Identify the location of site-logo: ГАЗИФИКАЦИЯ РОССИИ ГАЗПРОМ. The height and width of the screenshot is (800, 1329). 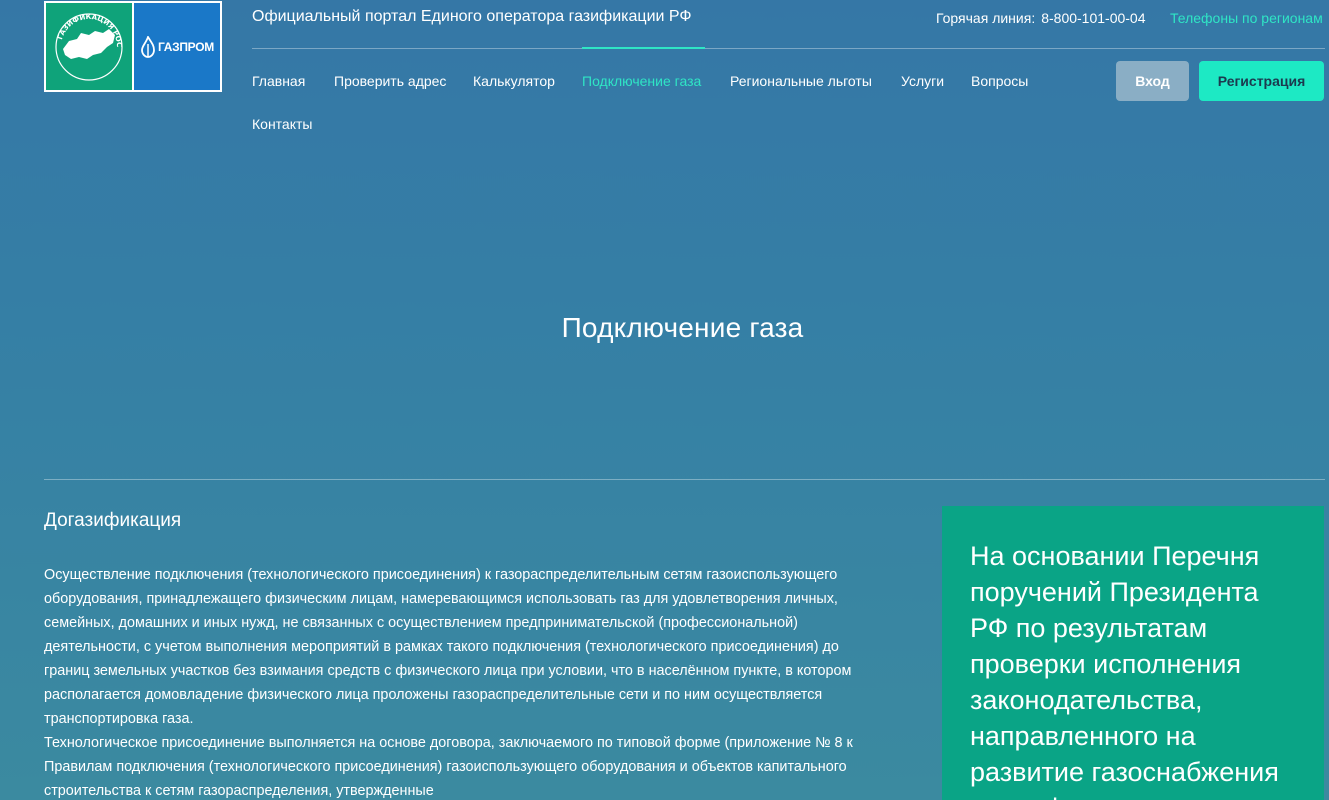
(133, 46).